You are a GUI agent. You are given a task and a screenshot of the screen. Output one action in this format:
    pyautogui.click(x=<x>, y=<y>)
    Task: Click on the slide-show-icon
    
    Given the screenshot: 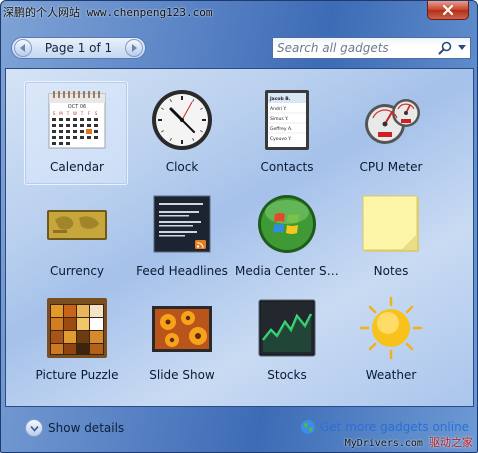 What is the action you would take?
    pyautogui.click(x=182, y=328)
    